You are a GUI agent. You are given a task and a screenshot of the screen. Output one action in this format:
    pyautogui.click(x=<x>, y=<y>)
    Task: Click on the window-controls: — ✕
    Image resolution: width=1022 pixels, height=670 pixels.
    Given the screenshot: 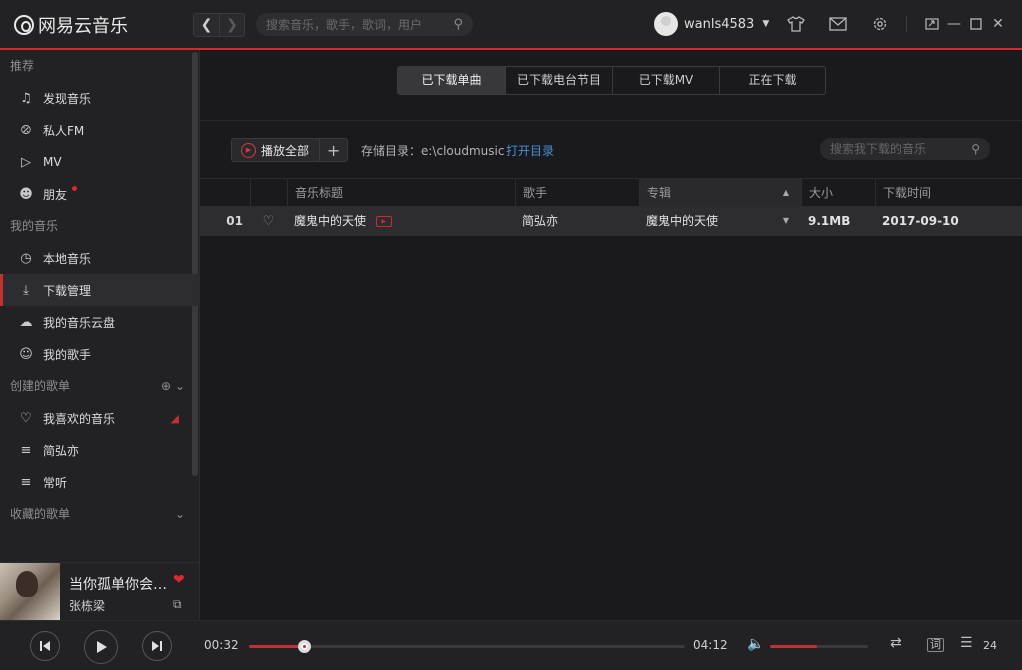 What is the action you would take?
    pyautogui.click(x=964, y=24)
    